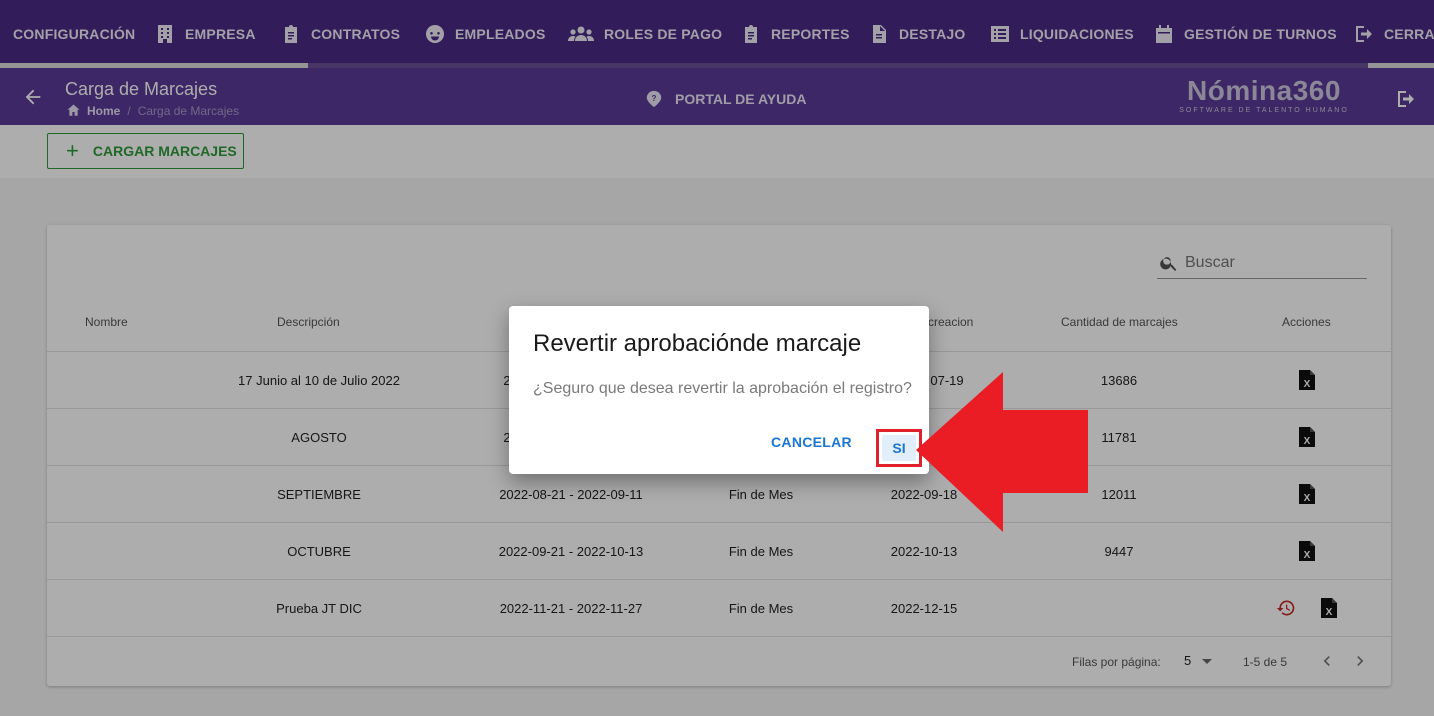 This screenshot has height=716, width=1434. Describe the element at coordinates (811, 442) in the screenshot. I see `cancel-button: CANCELAR` at that location.